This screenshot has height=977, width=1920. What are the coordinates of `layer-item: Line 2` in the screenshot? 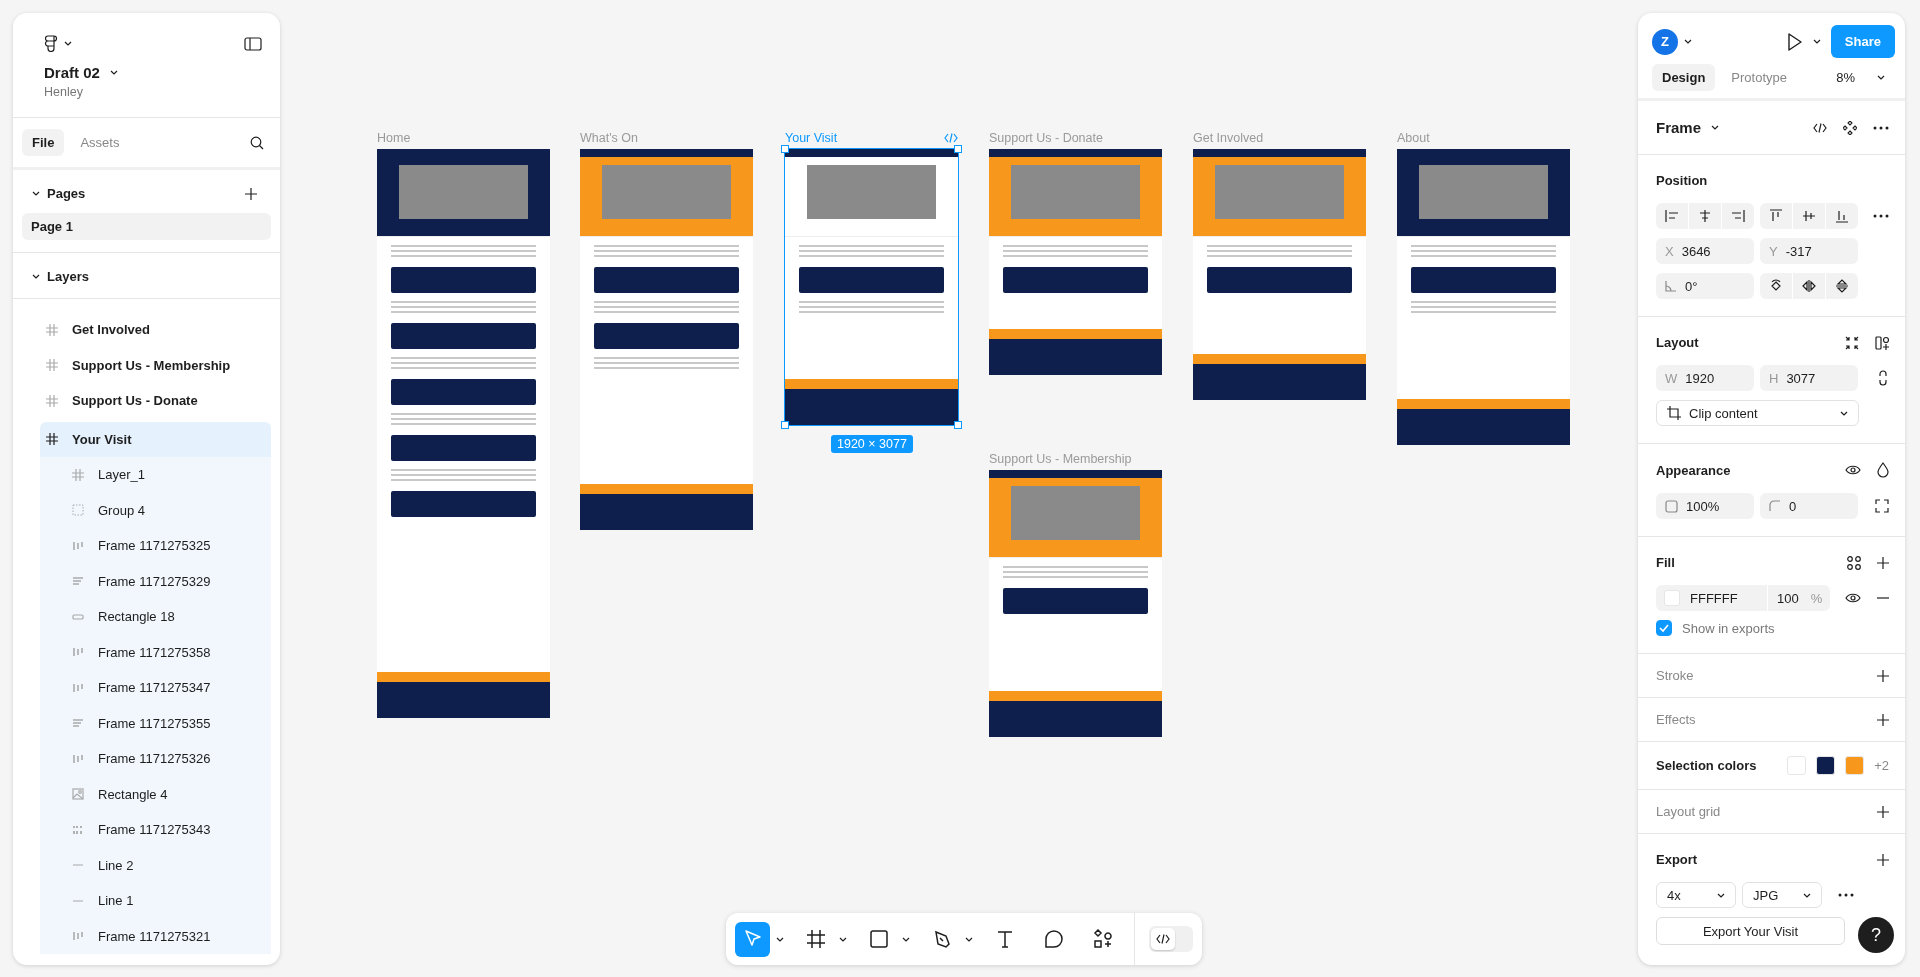 It's located at (155, 865).